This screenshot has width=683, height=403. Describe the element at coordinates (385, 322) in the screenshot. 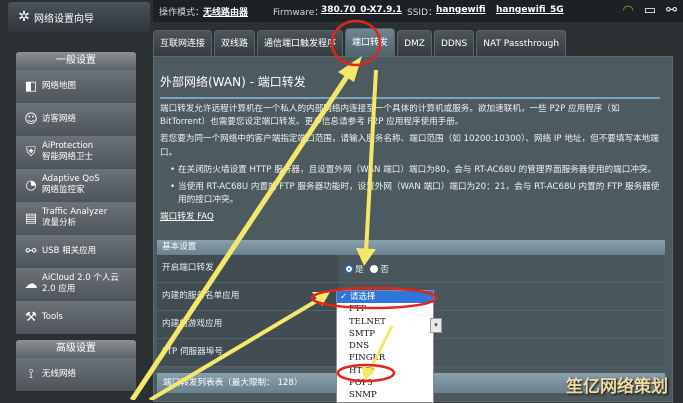

I see `dropdown-option: TELNET` at that location.